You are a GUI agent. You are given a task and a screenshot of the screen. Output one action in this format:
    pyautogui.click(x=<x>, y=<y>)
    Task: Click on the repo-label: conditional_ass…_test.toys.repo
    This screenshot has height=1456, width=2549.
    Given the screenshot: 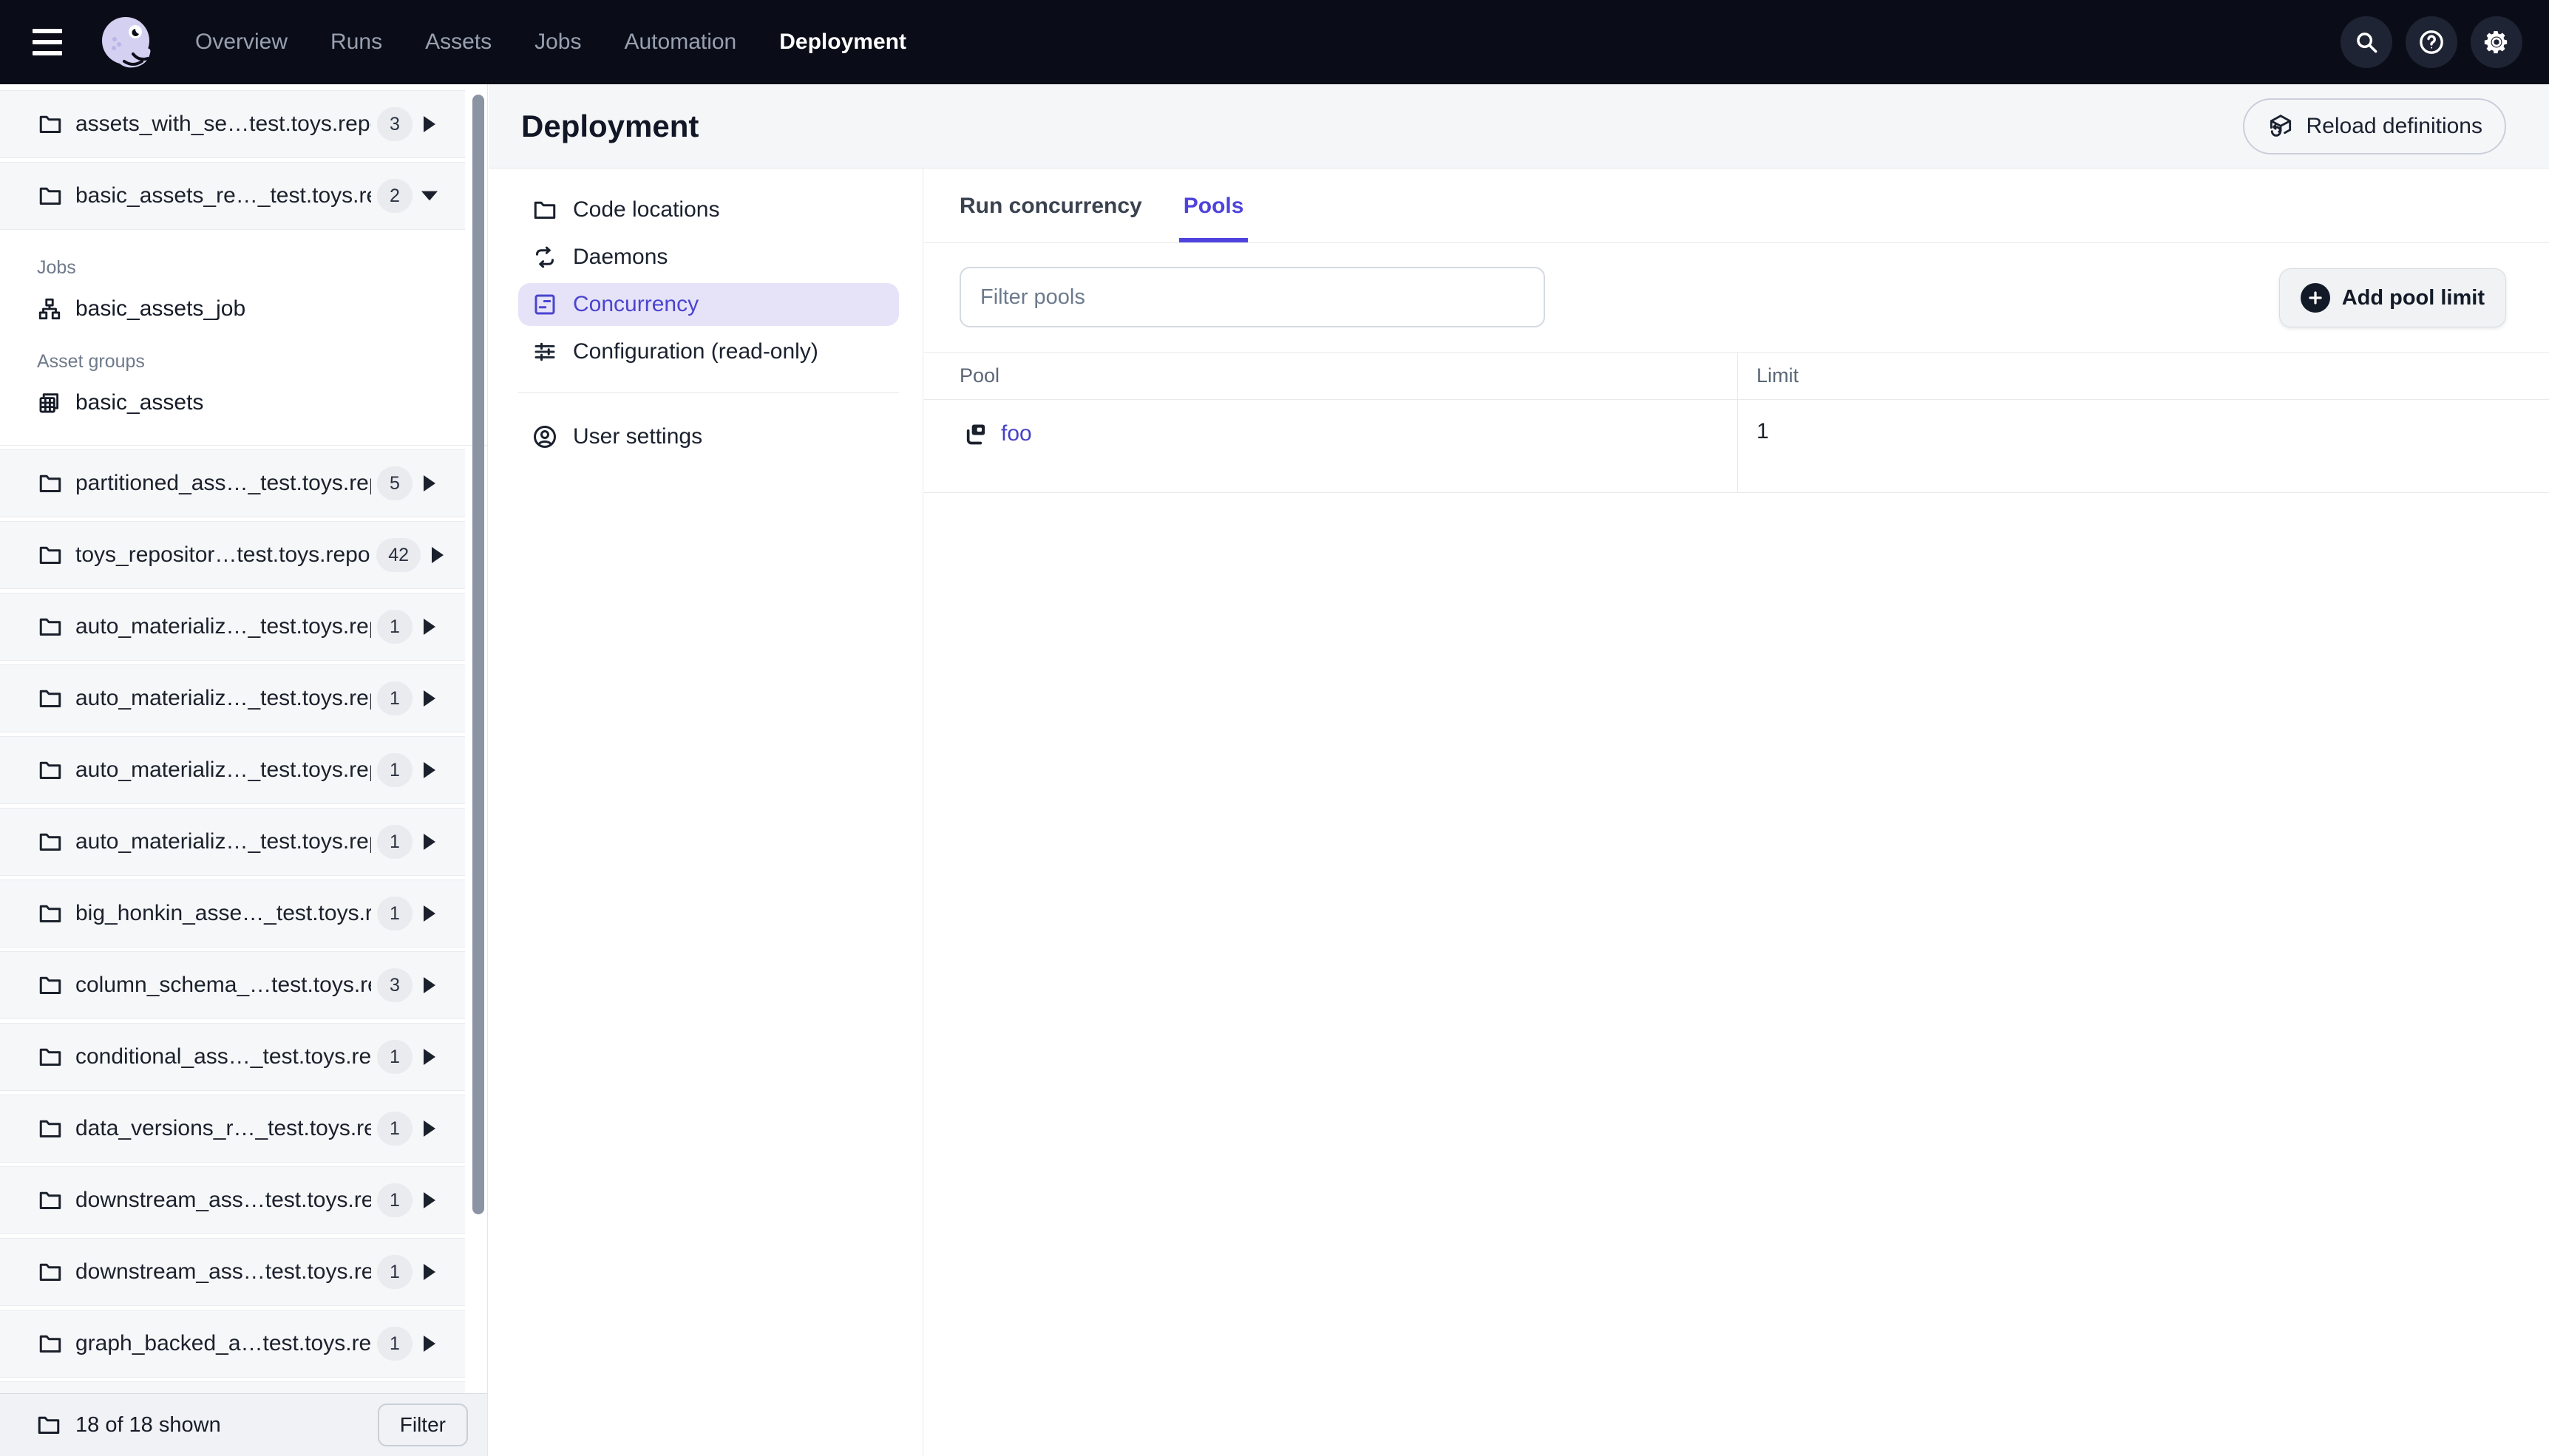 What is the action you would take?
    pyautogui.click(x=223, y=1056)
    